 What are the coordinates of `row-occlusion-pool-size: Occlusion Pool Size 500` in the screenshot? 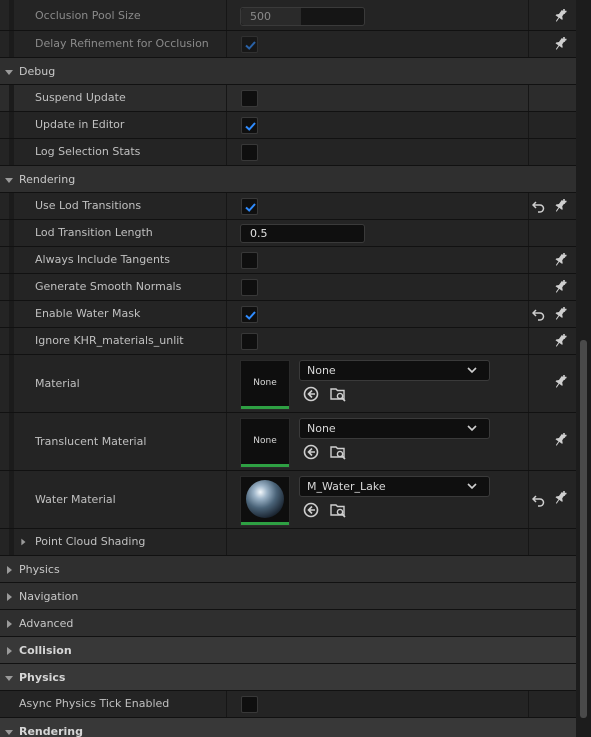 It's located at (288, 15).